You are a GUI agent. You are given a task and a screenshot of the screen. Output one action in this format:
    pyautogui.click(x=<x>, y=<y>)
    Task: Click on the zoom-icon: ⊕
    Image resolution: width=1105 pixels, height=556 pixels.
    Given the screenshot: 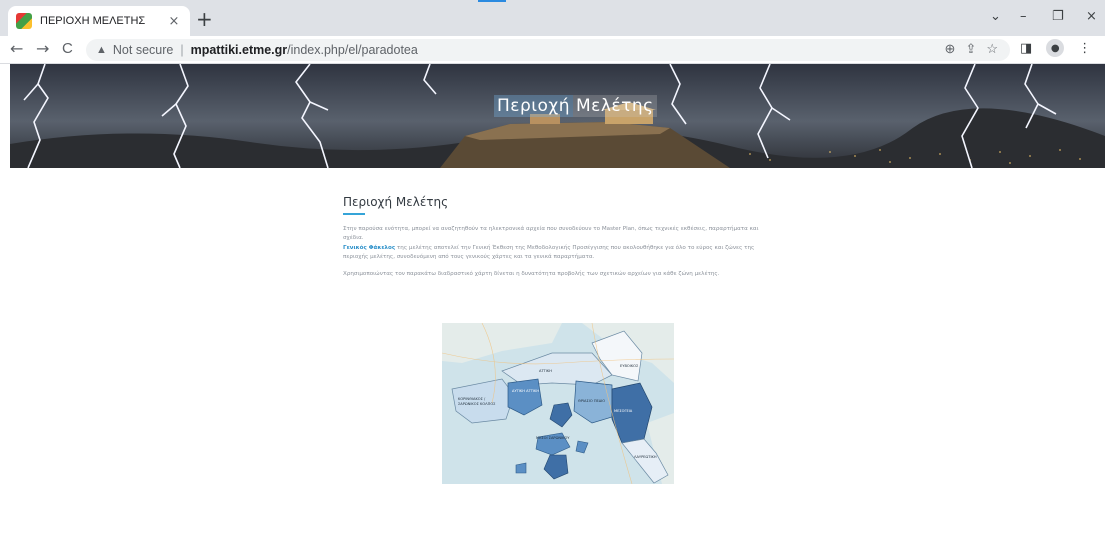 What is the action you would take?
    pyautogui.click(x=950, y=49)
    